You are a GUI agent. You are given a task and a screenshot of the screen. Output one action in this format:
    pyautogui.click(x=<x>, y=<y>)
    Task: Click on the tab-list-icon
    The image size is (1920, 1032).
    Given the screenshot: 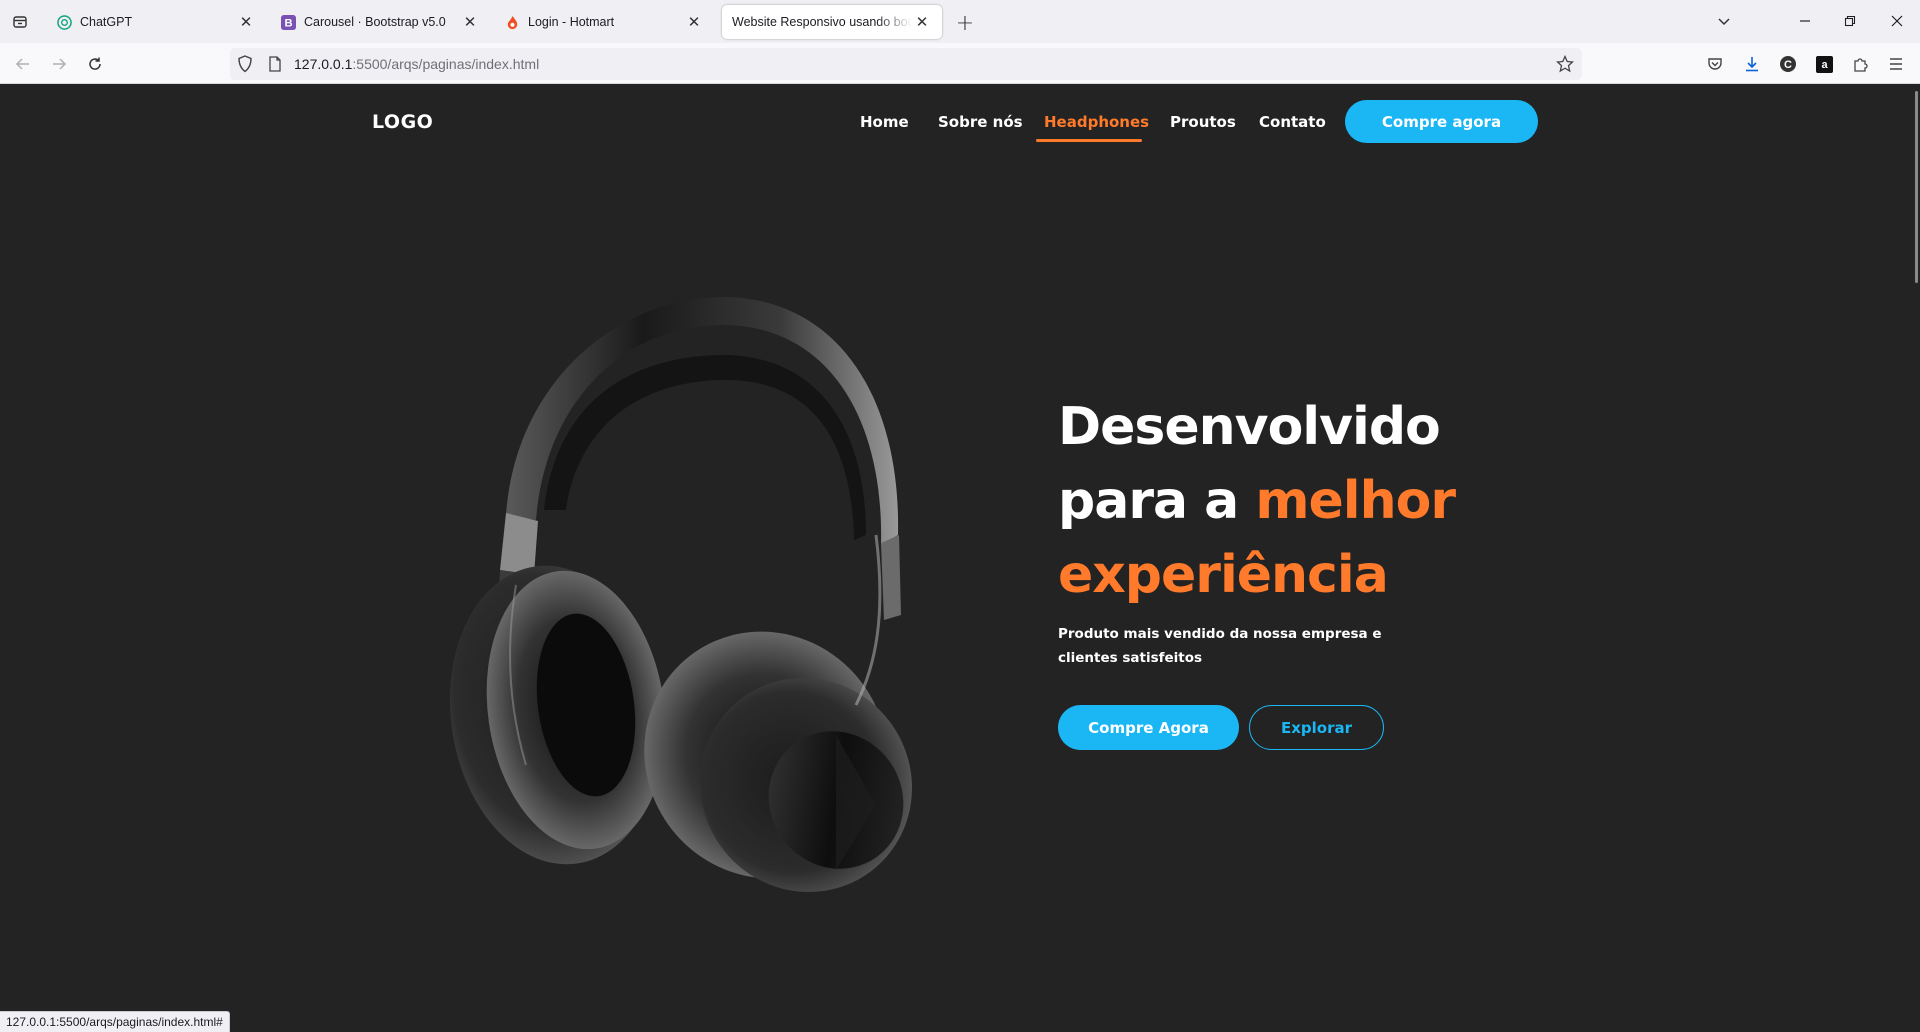 What is the action you would take?
    pyautogui.click(x=20, y=22)
    